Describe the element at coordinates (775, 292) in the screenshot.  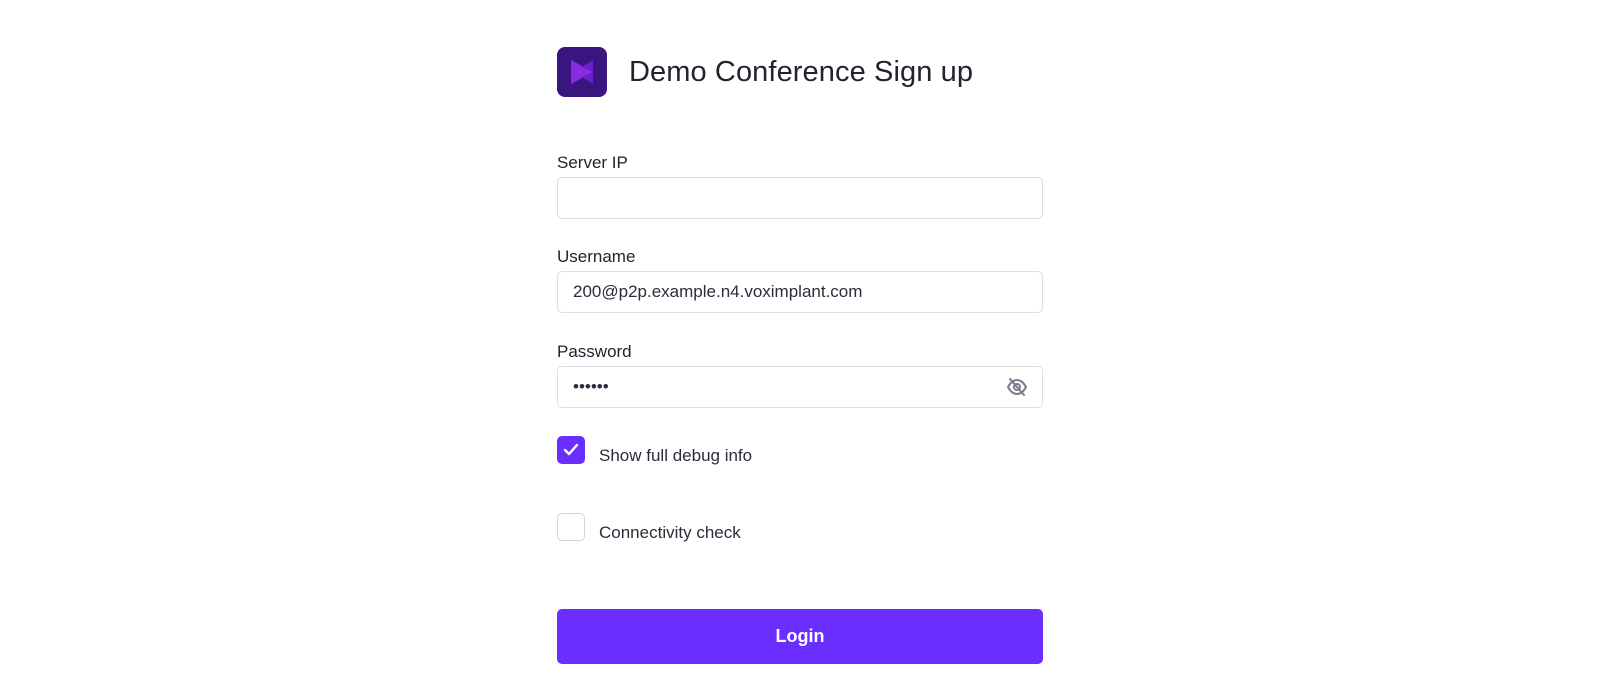
I see `username-input` at that location.